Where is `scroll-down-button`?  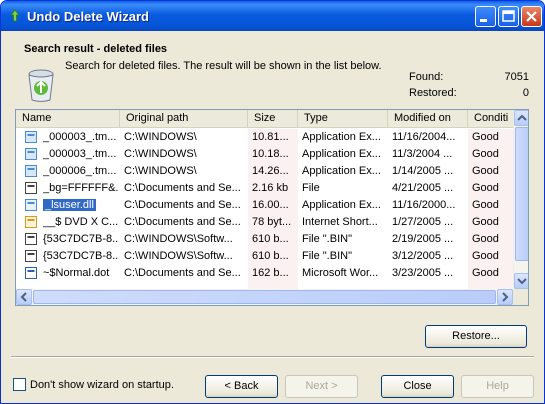
scroll-down-button is located at coordinates (521, 281).